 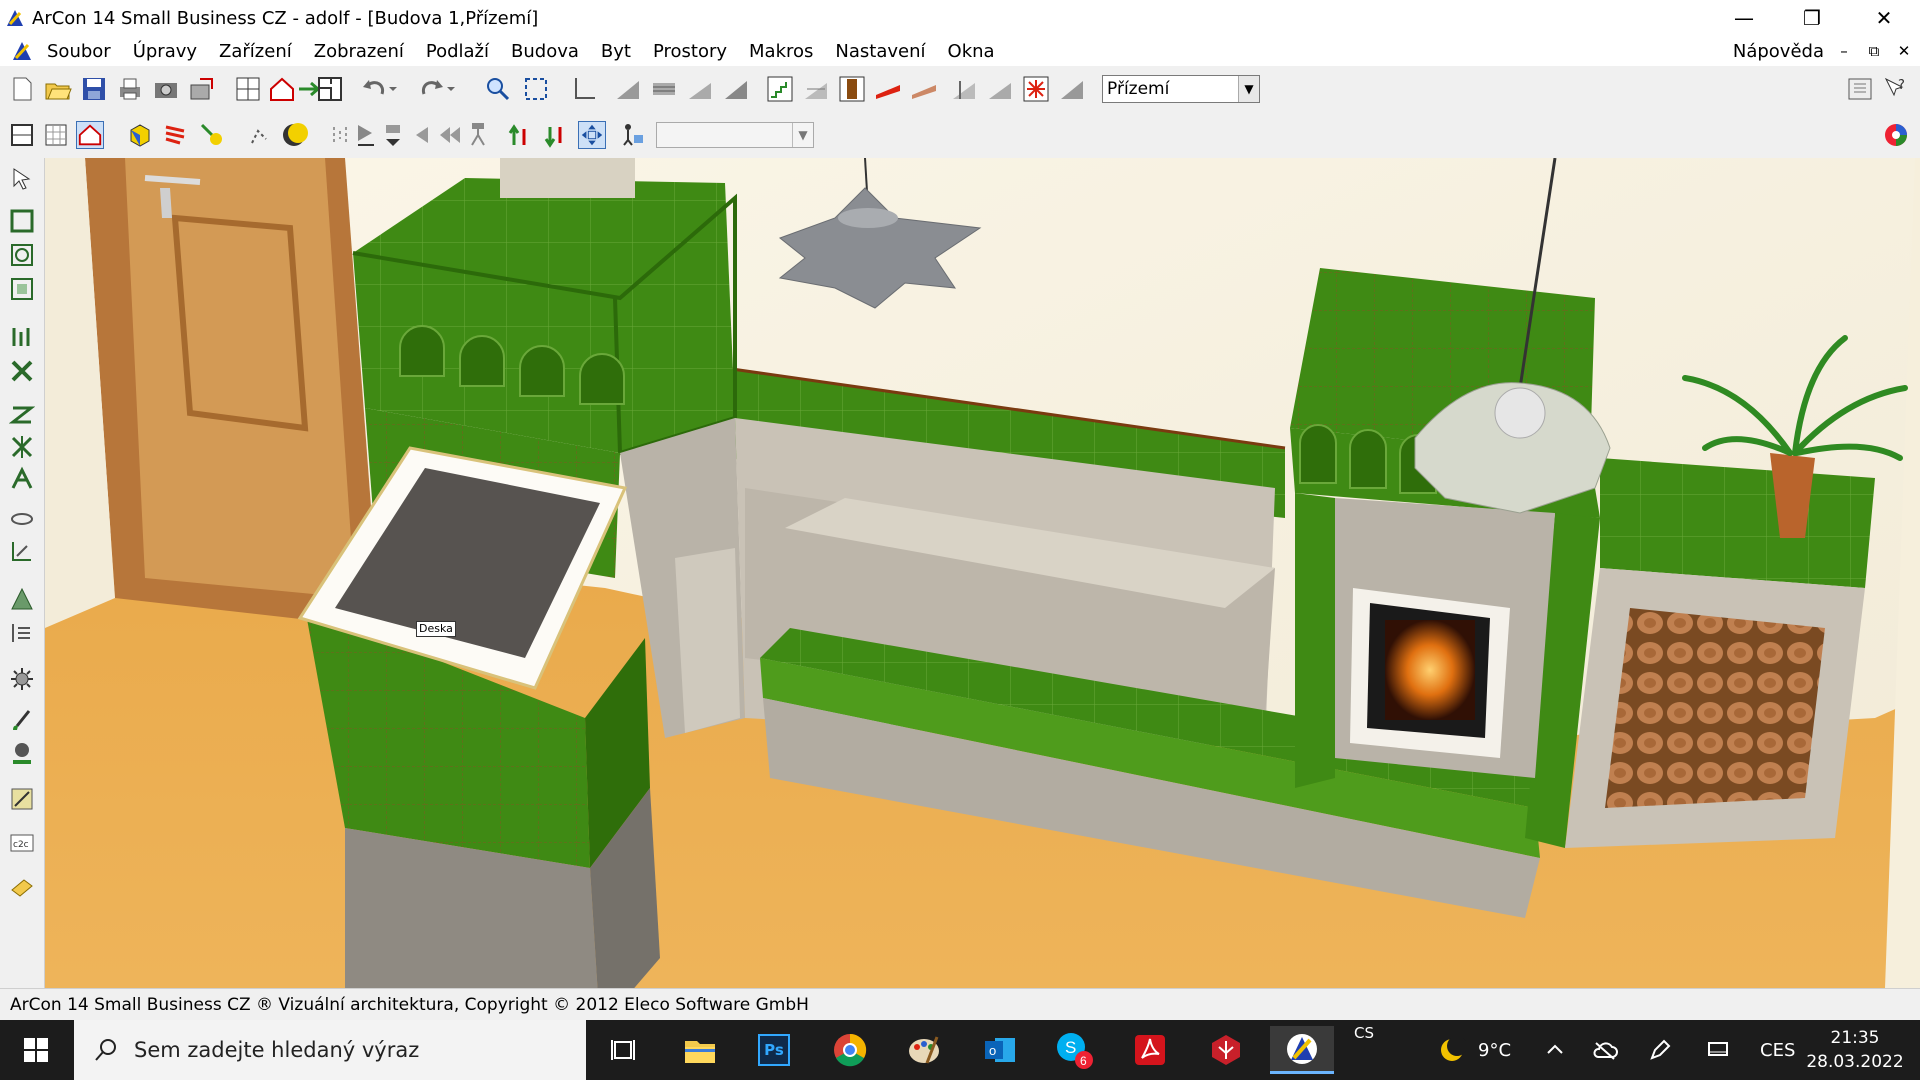 I want to click on pen-tray, so click(x=1660, y=1050).